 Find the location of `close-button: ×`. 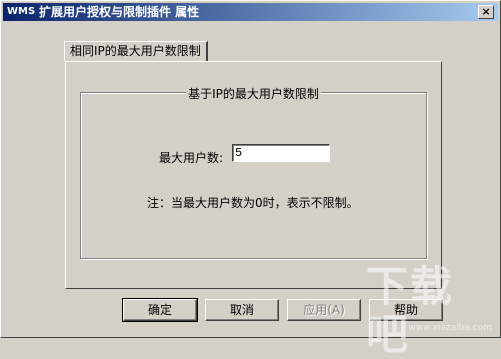

close-button: × is located at coordinates (486, 12).